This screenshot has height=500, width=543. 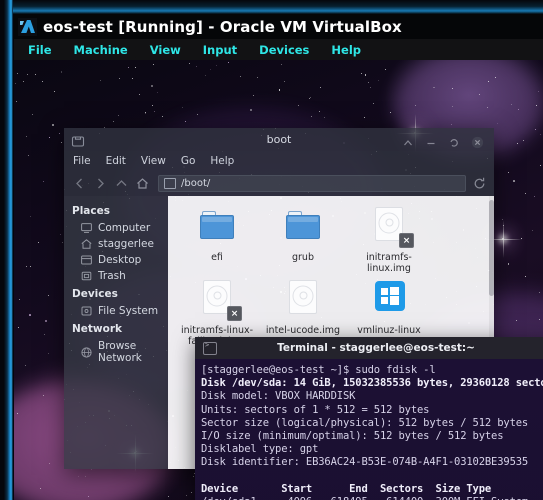 I want to click on sidebar-item-staggerlee: staggerlee, so click(x=116, y=244).